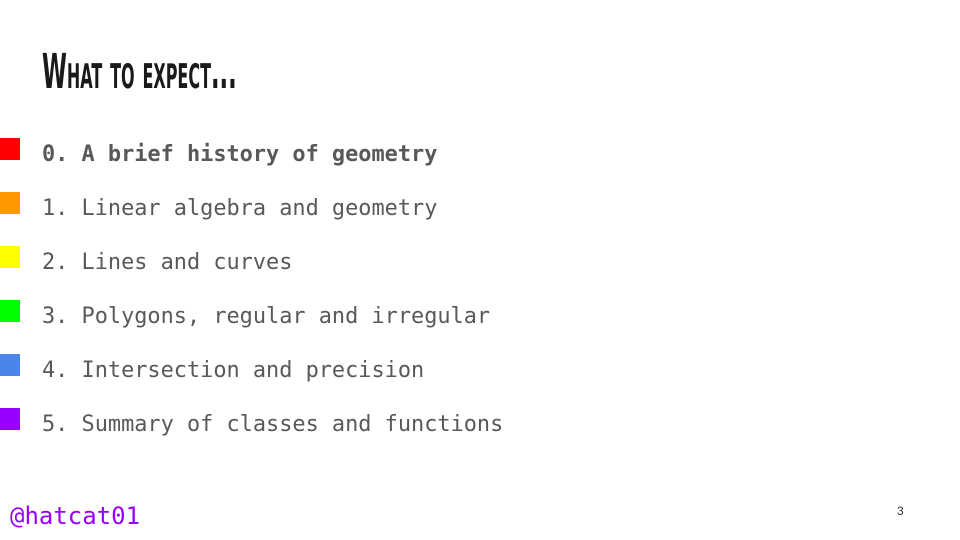  Describe the element at coordinates (266, 316) in the screenshot. I see `agenda-item-label: 3. Polygons, regular and irregular` at that location.